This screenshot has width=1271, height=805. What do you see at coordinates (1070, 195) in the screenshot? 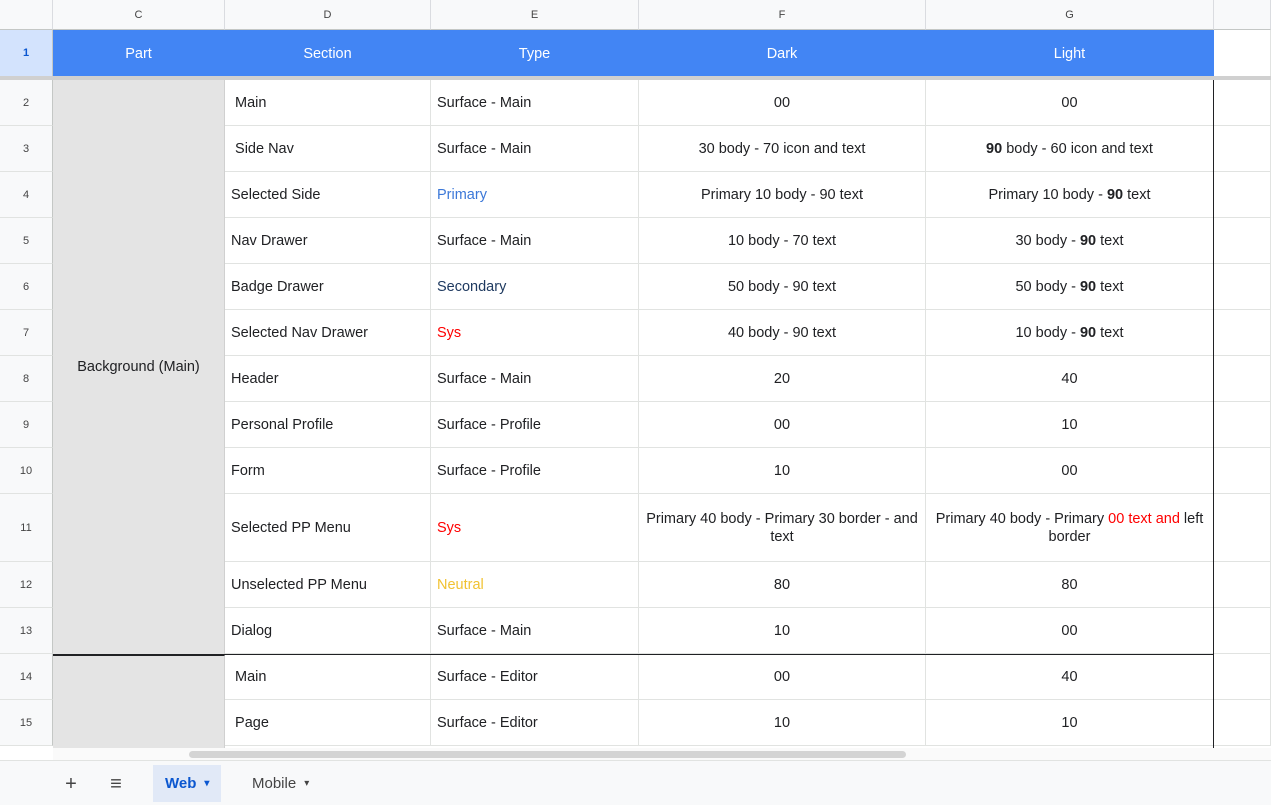
I see `cell-light: Primary 10 body - 90 text` at bounding box center [1070, 195].